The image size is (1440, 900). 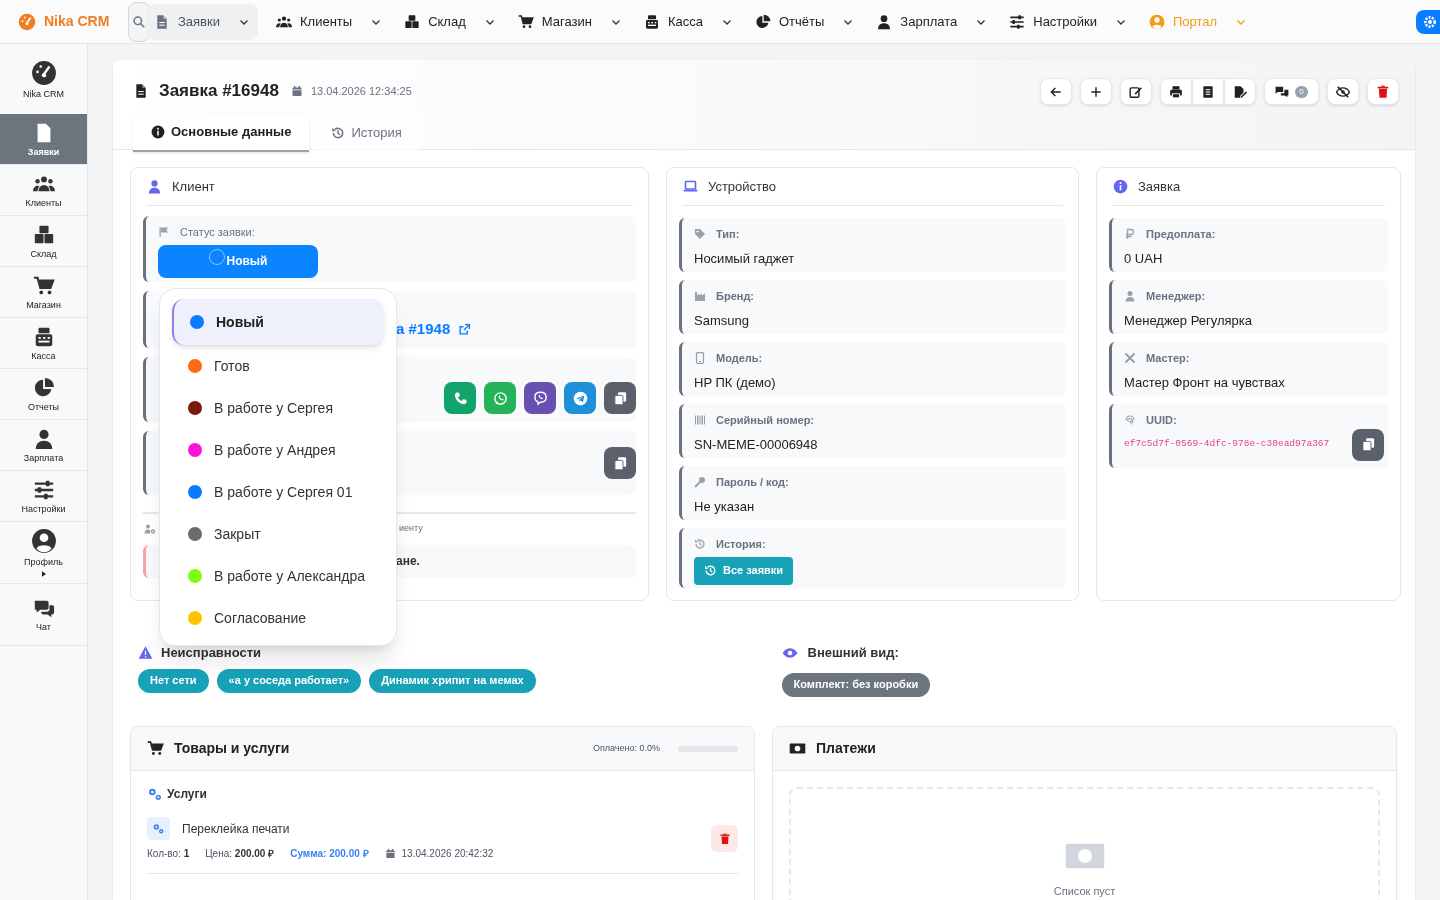 What do you see at coordinates (329, 854) in the screenshot?
I see `service-sum: Сумма: 200.00 ₽` at bounding box center [329, 854].